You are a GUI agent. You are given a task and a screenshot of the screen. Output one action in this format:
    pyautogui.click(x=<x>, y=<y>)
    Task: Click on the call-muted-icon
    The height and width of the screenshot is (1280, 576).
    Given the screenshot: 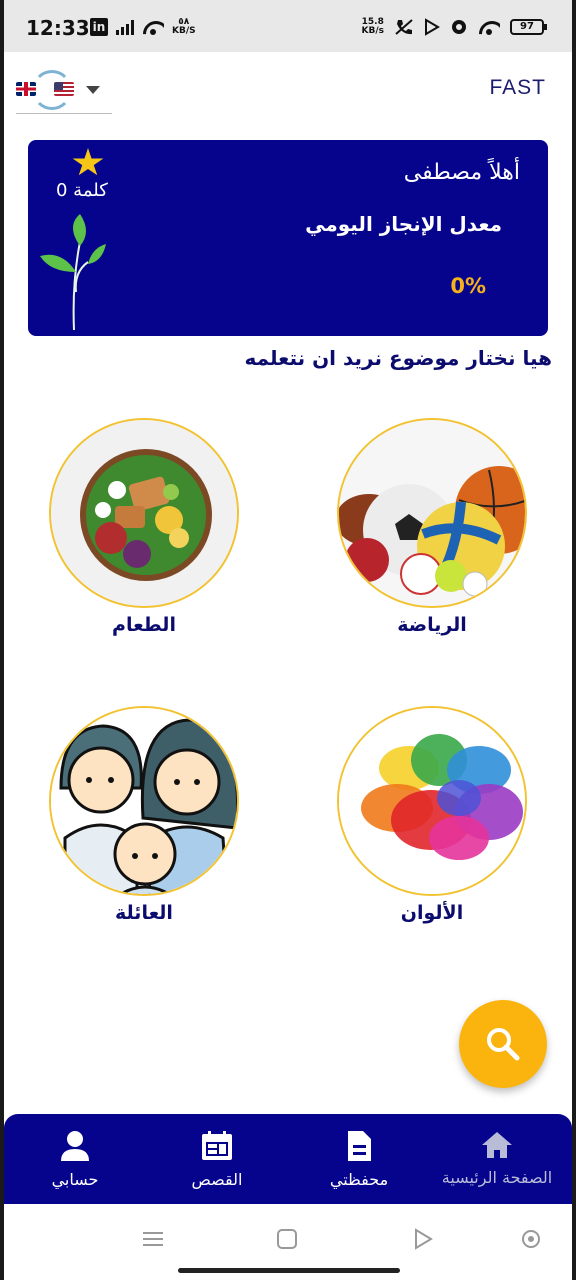 What is the action you would take?
    pyautogui.click(x=404, y=27)
    